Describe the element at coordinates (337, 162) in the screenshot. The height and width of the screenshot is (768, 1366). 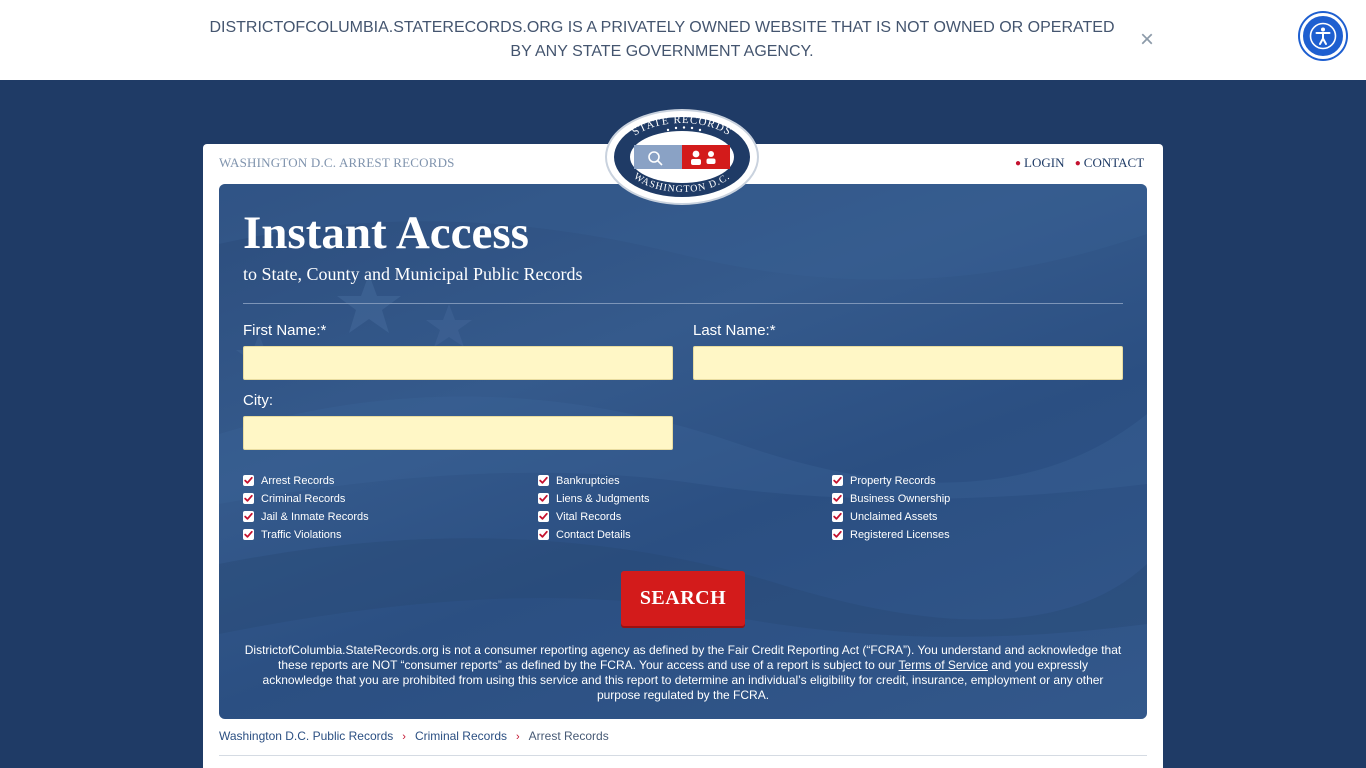
I see `site-label: WASHINGTON D.C. ARREST RECORDS` at that location.